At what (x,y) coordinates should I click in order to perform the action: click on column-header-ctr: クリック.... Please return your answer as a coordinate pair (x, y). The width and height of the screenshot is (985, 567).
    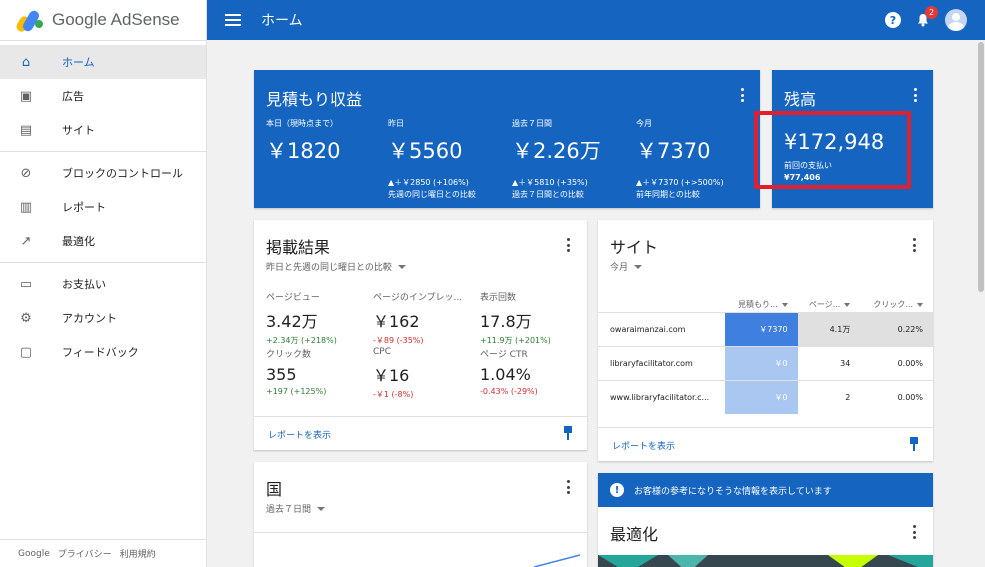
    Looking at the image, I should click on (896, 305).